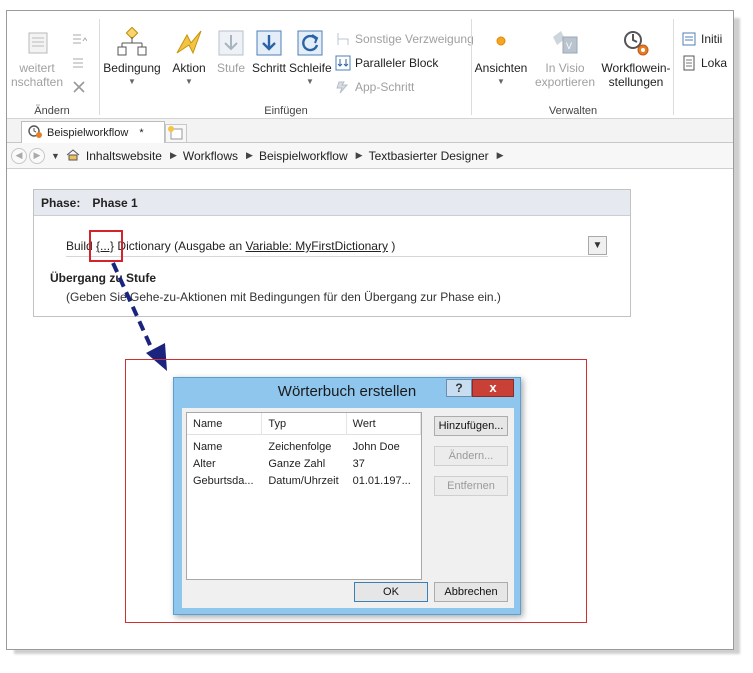  I want to click on help-icon: ?, so click(459, 388).